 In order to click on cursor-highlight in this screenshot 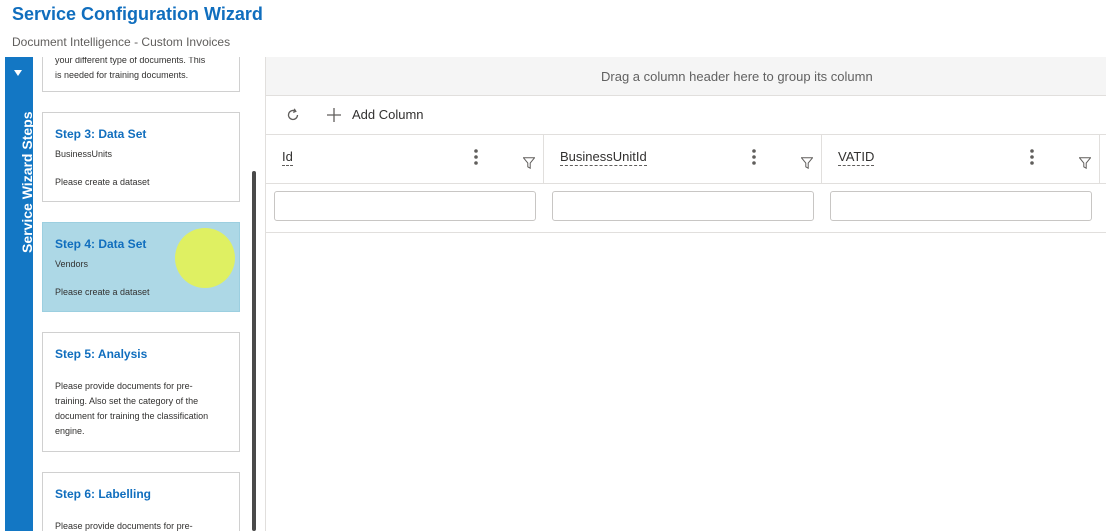, I will do `click(205, 258)`.